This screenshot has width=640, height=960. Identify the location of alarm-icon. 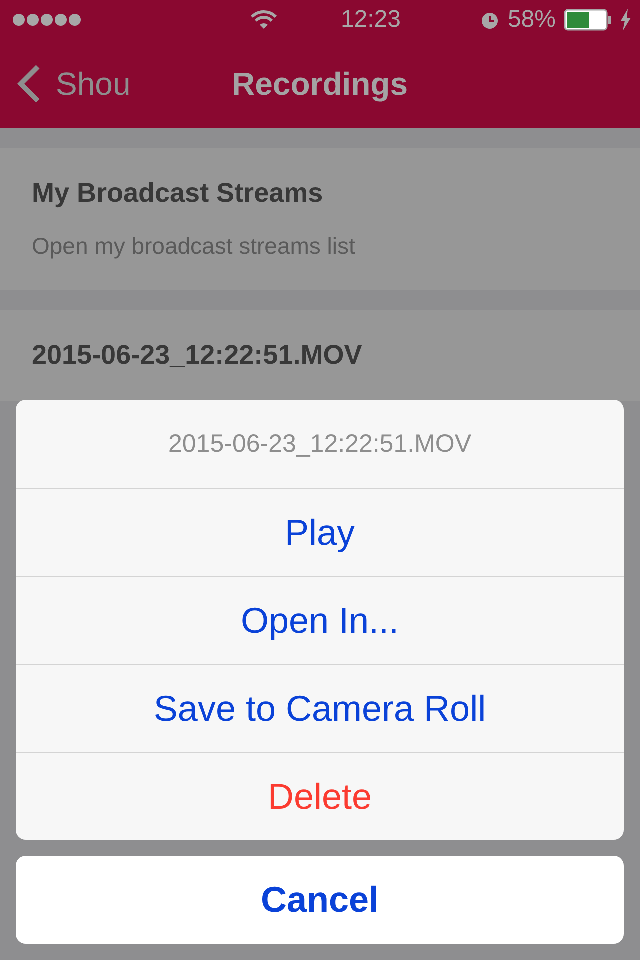
(490, 20).